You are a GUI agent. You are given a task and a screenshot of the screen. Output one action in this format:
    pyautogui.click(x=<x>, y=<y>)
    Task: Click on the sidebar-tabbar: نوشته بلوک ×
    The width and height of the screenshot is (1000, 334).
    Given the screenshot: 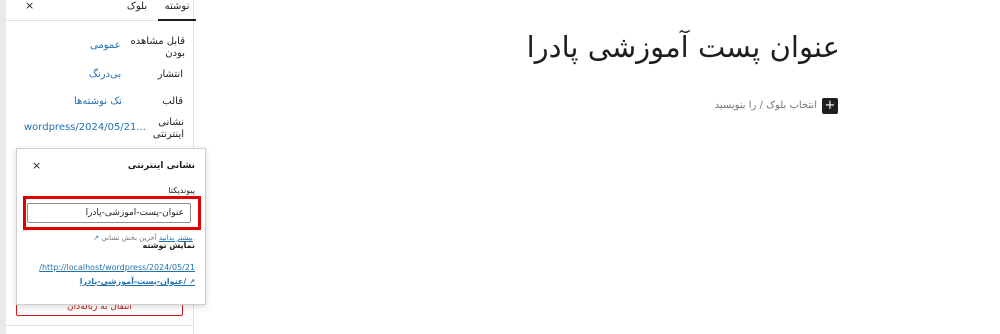 What is the action you would take?
    pyautogui.click(x=101, y=10)
    